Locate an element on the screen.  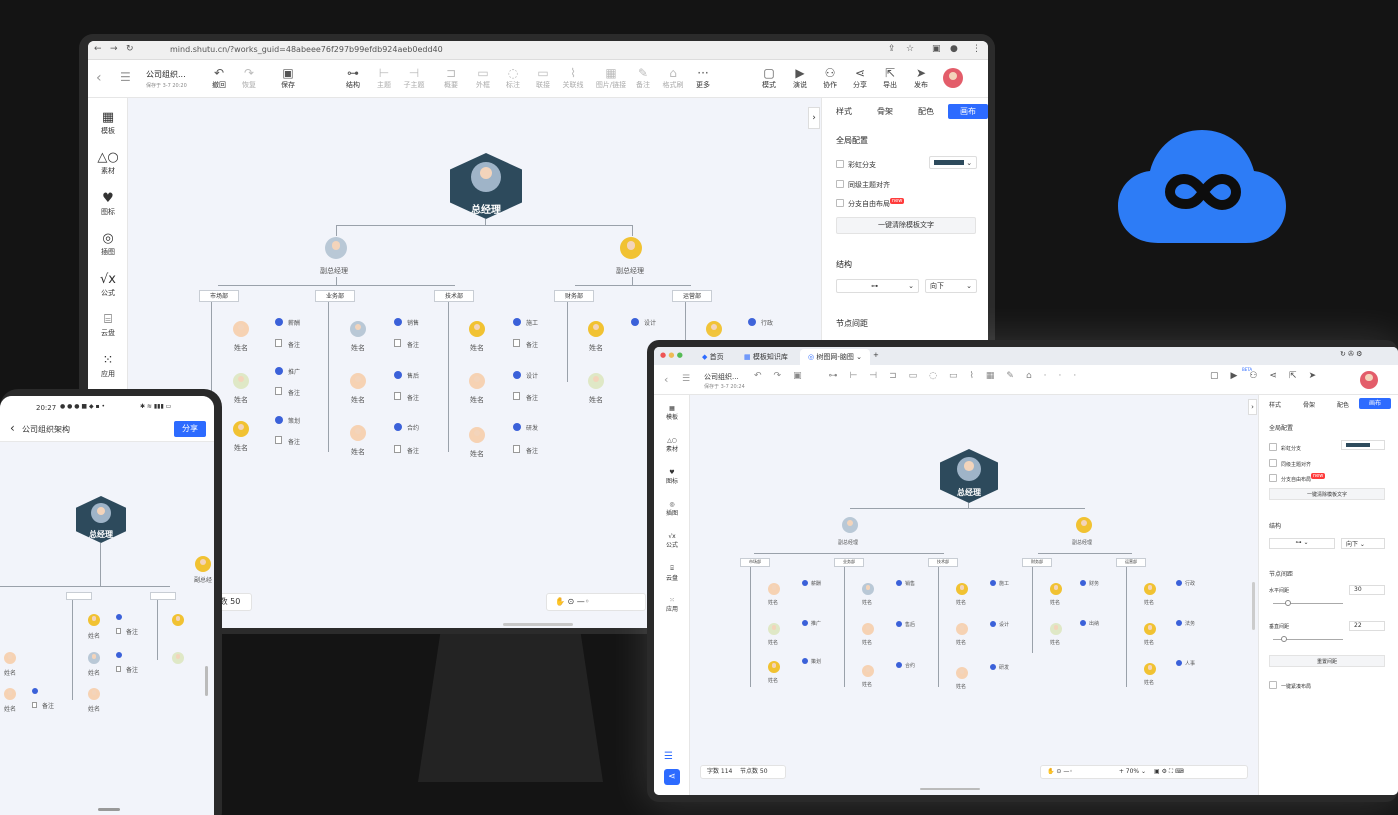
hand-icon: ✋ is located at coordinates (1050, 771).